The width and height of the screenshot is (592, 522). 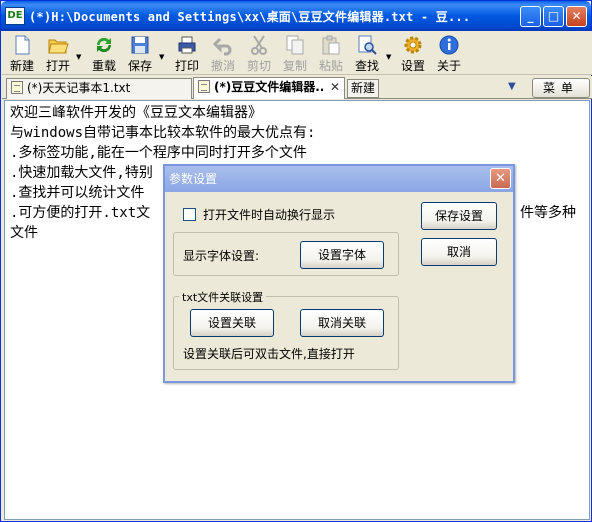 I want to click on open-button: 打开, so click(x=58, y=54).